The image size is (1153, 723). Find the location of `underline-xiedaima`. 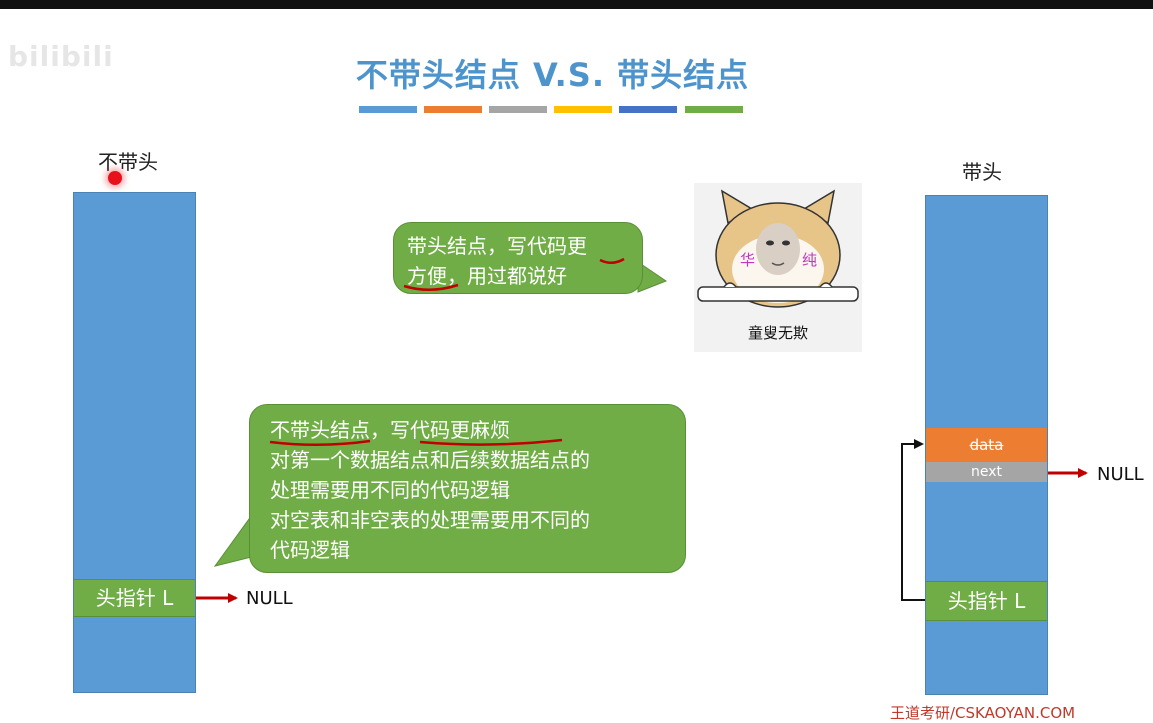

underline-xiedaima is located at coordinates (491, 442).